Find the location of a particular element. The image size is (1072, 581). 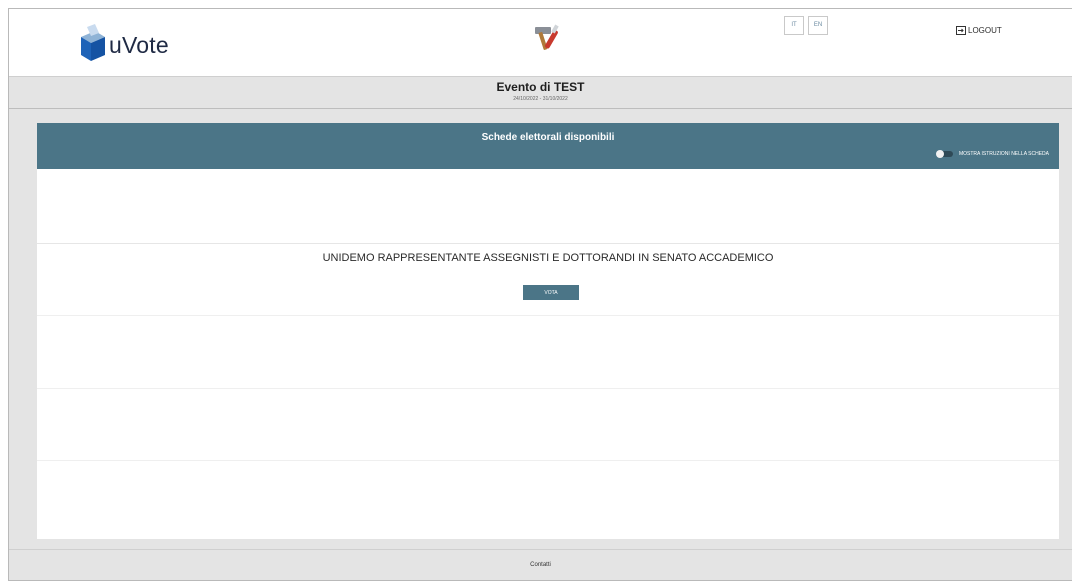

toggle-knob is located at coordinates (939, 154).